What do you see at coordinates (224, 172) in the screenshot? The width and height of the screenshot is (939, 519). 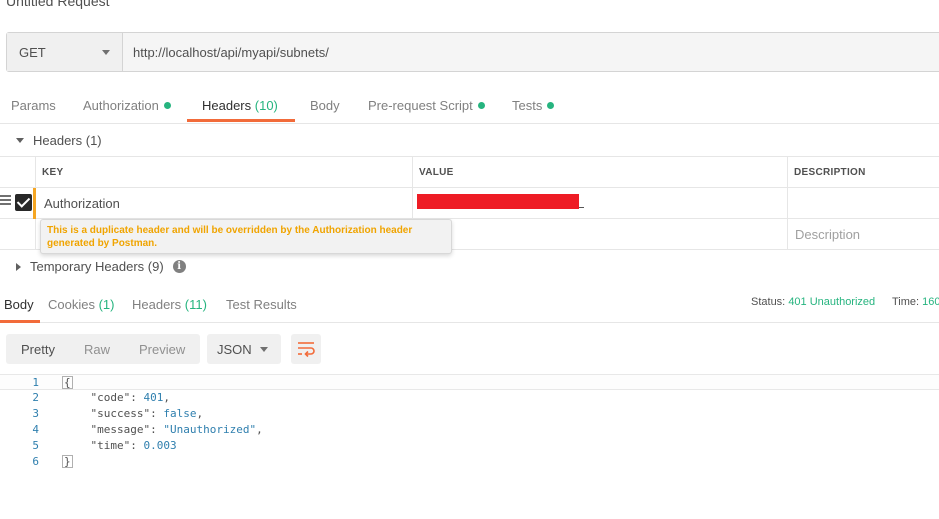 I see `column-key: KEY` at bounding box center [224, 172].